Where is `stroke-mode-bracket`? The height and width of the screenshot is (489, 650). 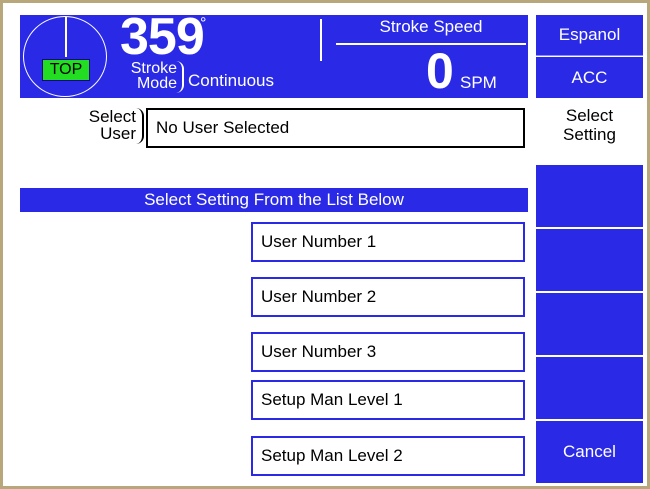 stroke-mode-bracket is located at coordinates (180, 77).